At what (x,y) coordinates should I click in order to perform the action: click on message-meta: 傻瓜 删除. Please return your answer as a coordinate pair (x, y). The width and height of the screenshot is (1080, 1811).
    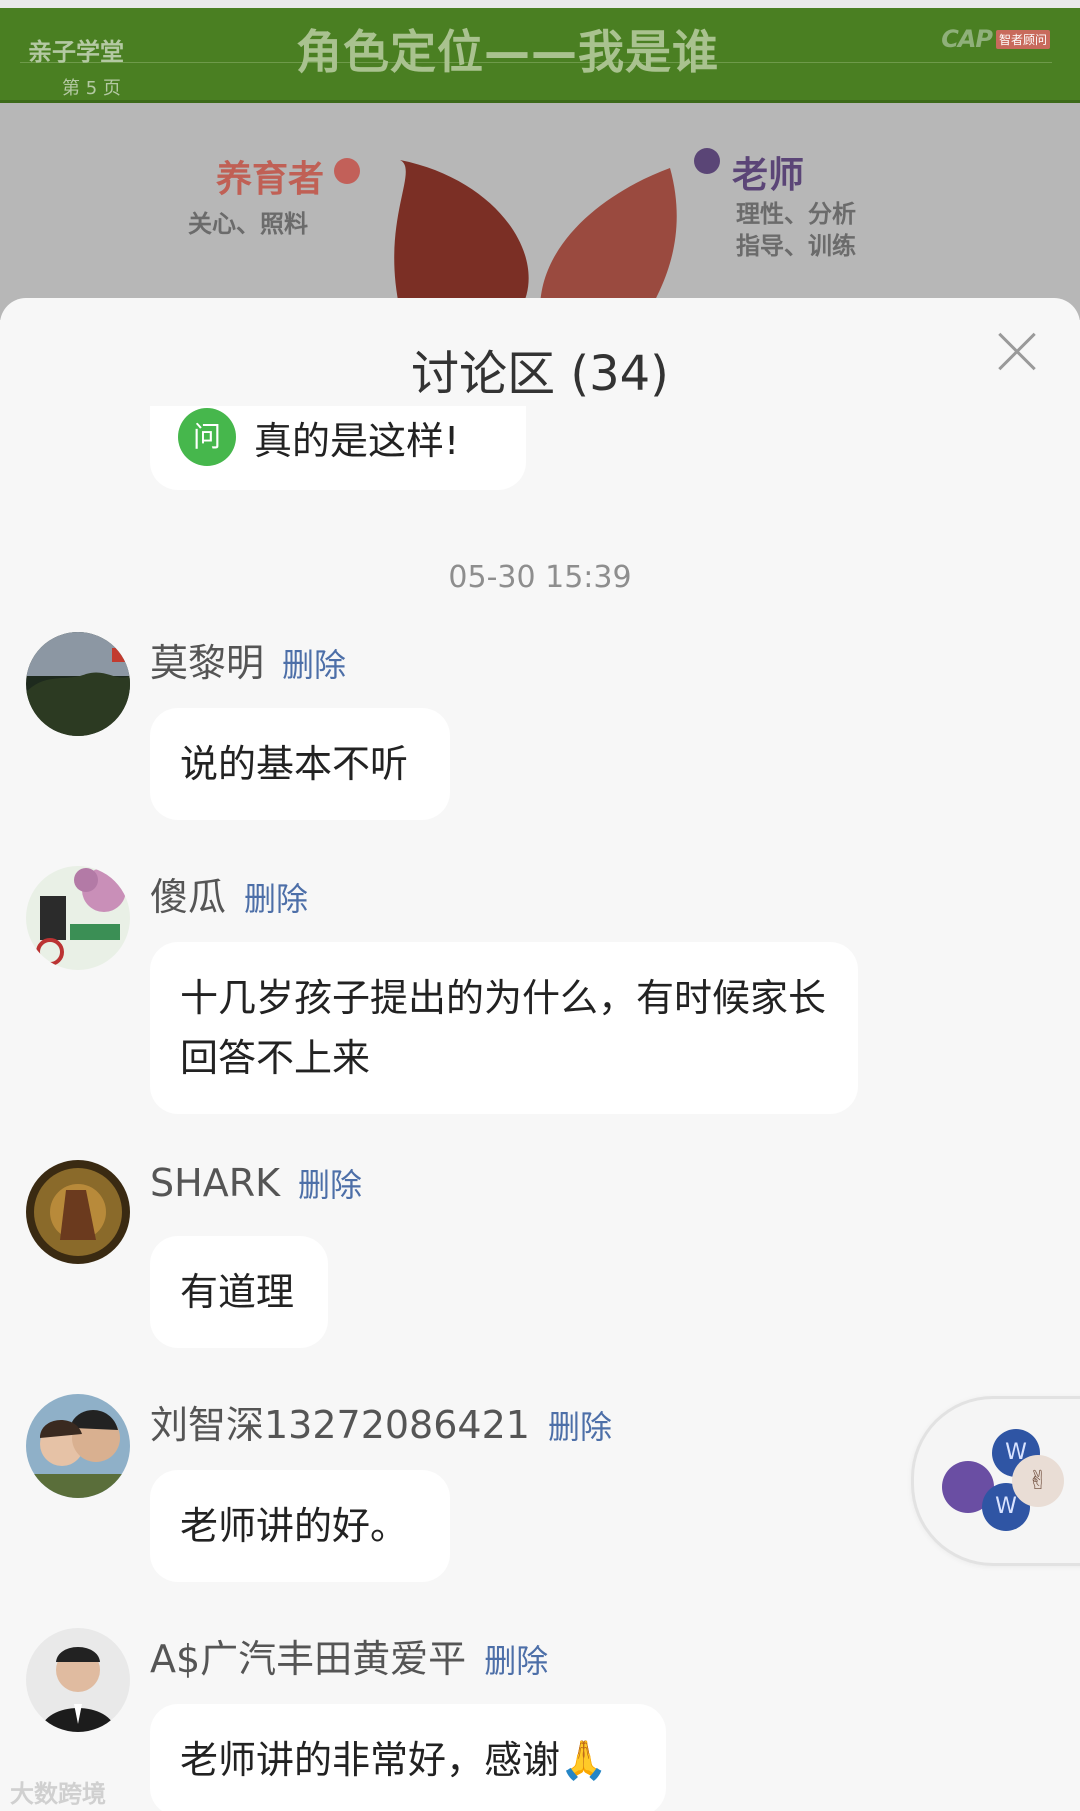
    Looking at the image, I should click on (229, 893).